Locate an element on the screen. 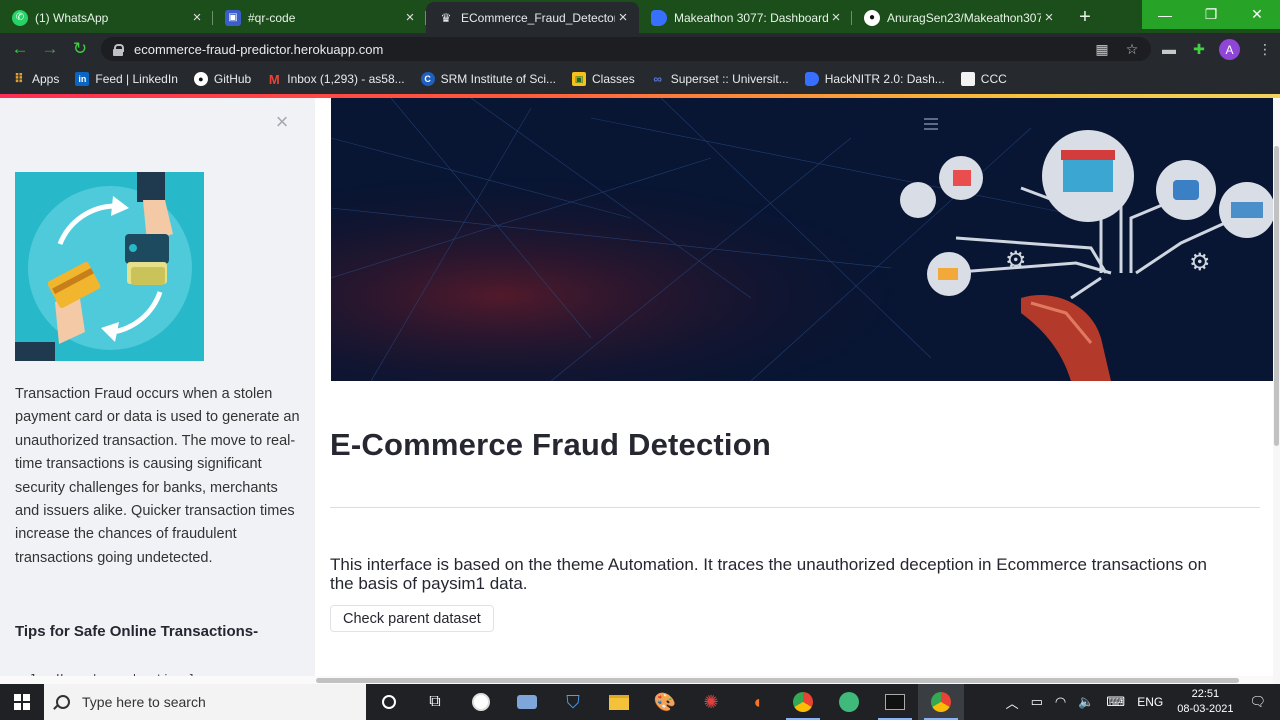 The width and height of the screenshot is (1280, 720). tab-ecommerce-fraud-detector: ♛ ECommerce_Fraud_Detector · S × is located at coordinates (532, 17).